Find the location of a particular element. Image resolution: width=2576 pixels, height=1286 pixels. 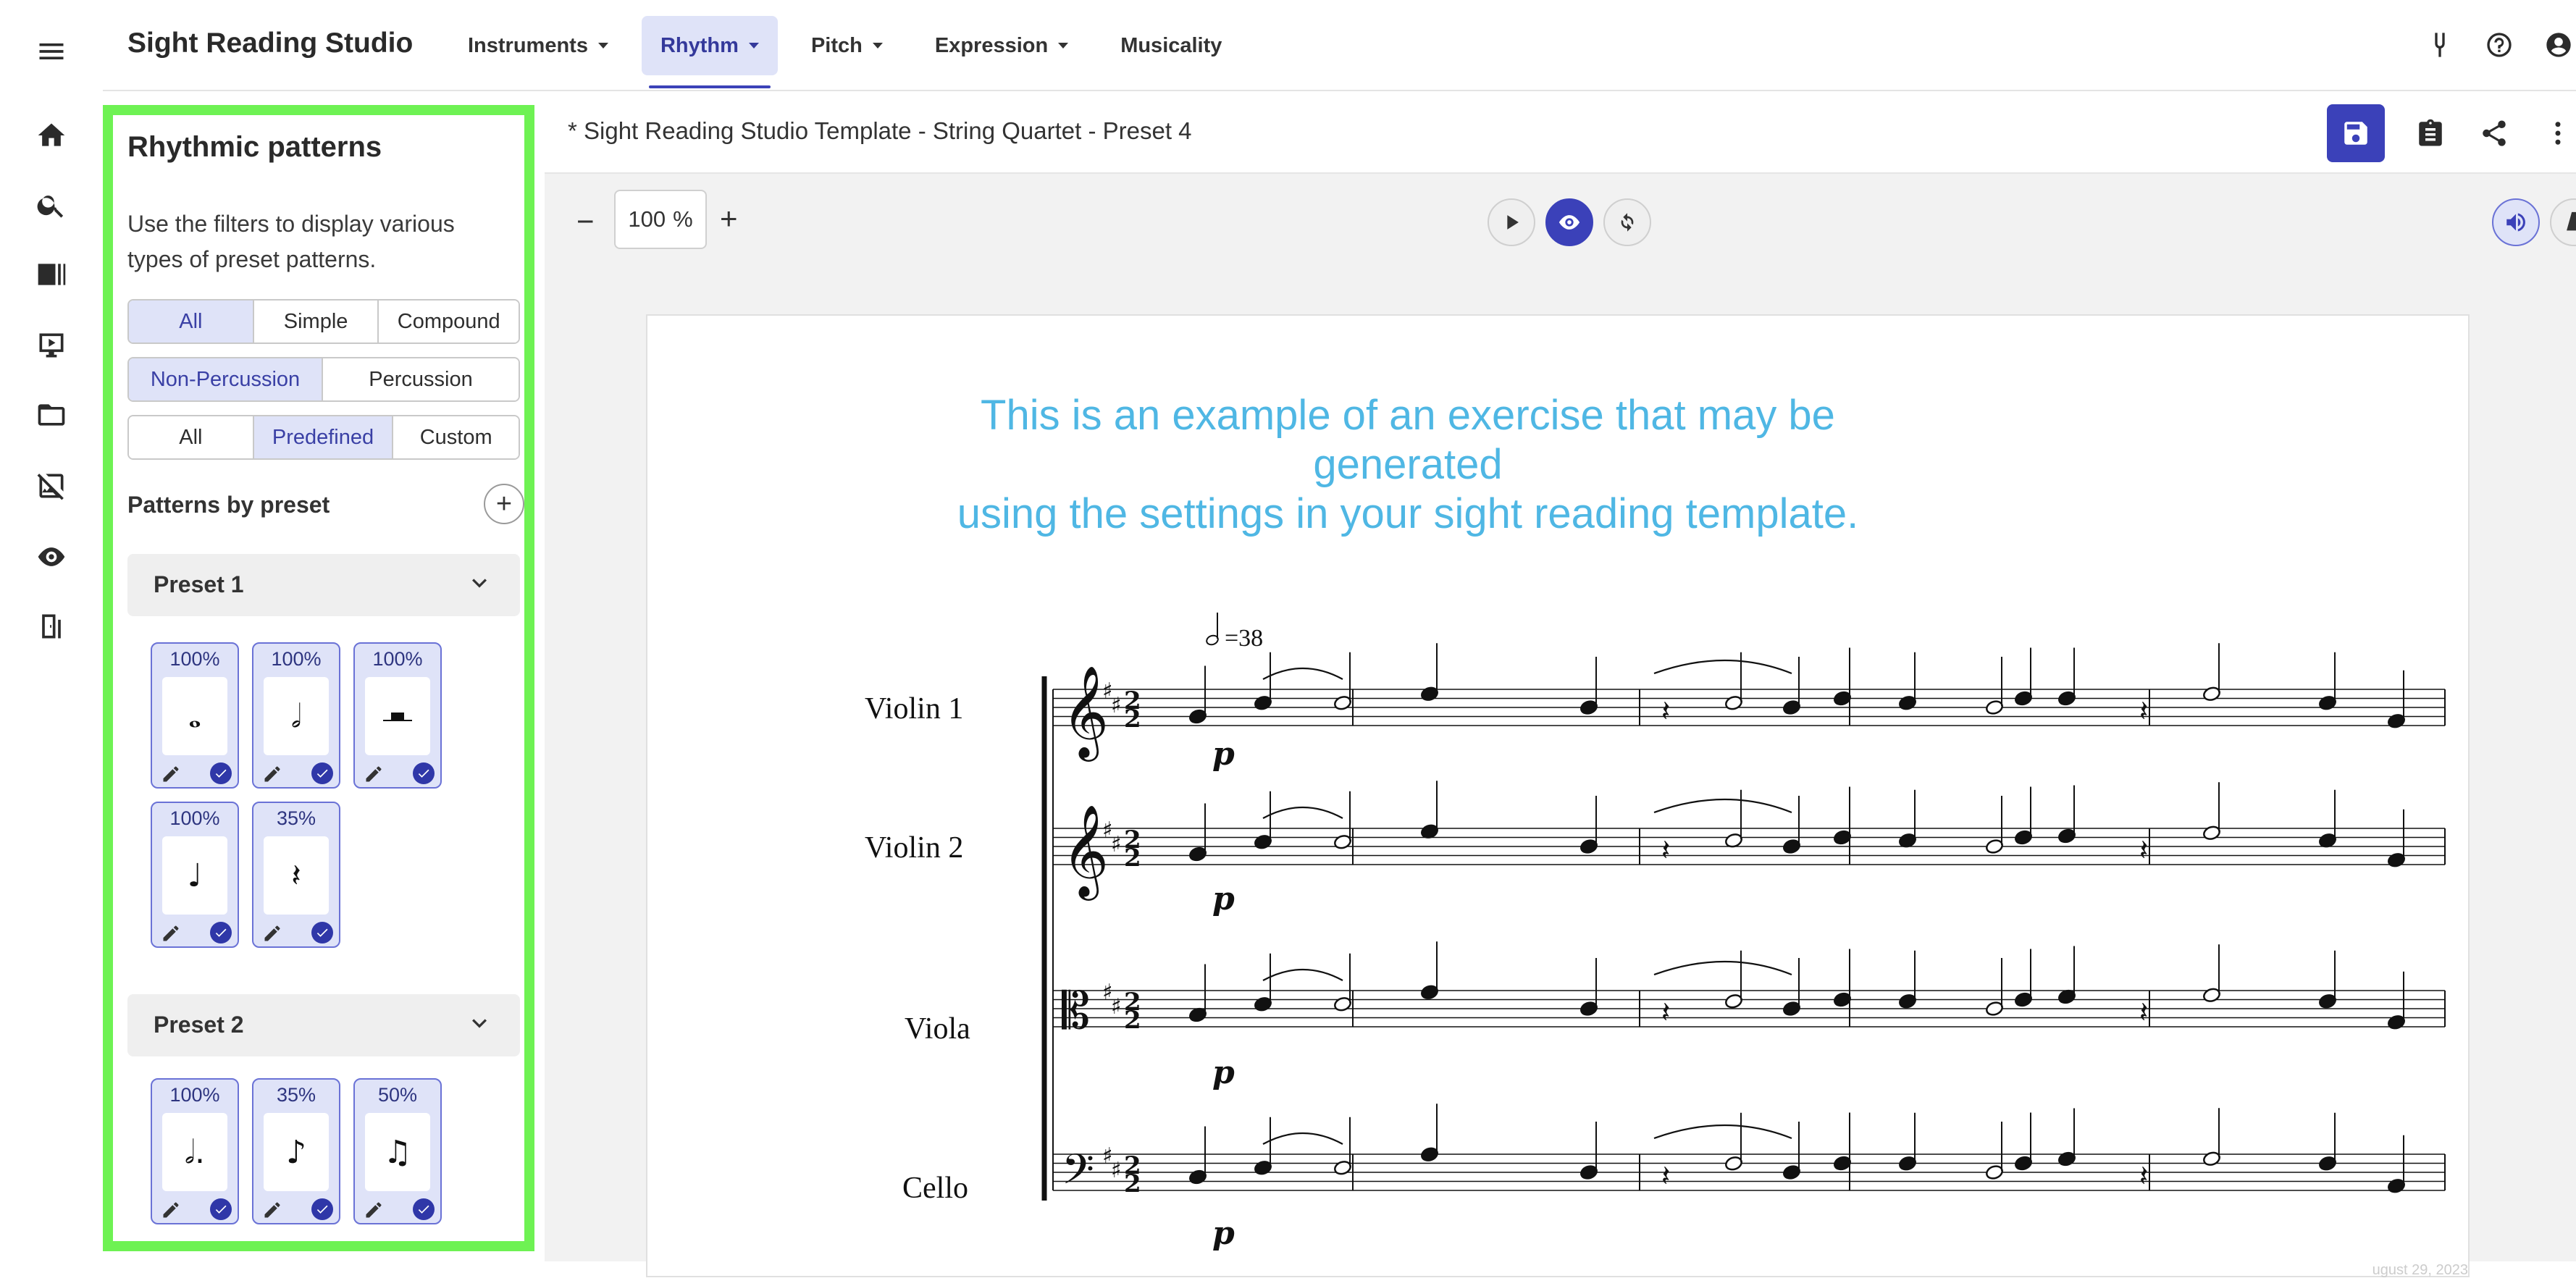

zoom-toolbar: − 100 % + is located at coordinates (1560, 217).